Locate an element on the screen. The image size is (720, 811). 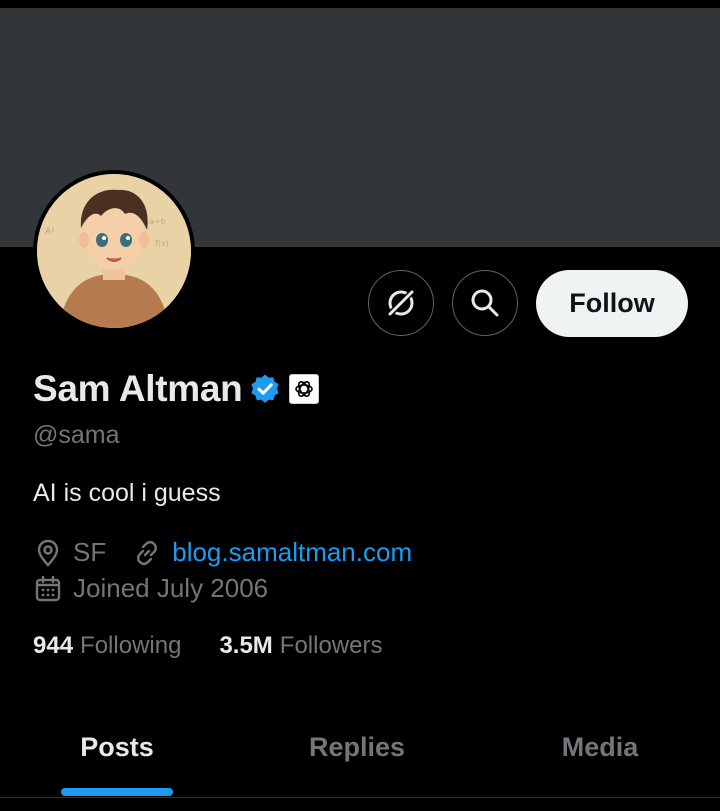
avatar: A! a+b f(x) is located at coordinates (114, 251).